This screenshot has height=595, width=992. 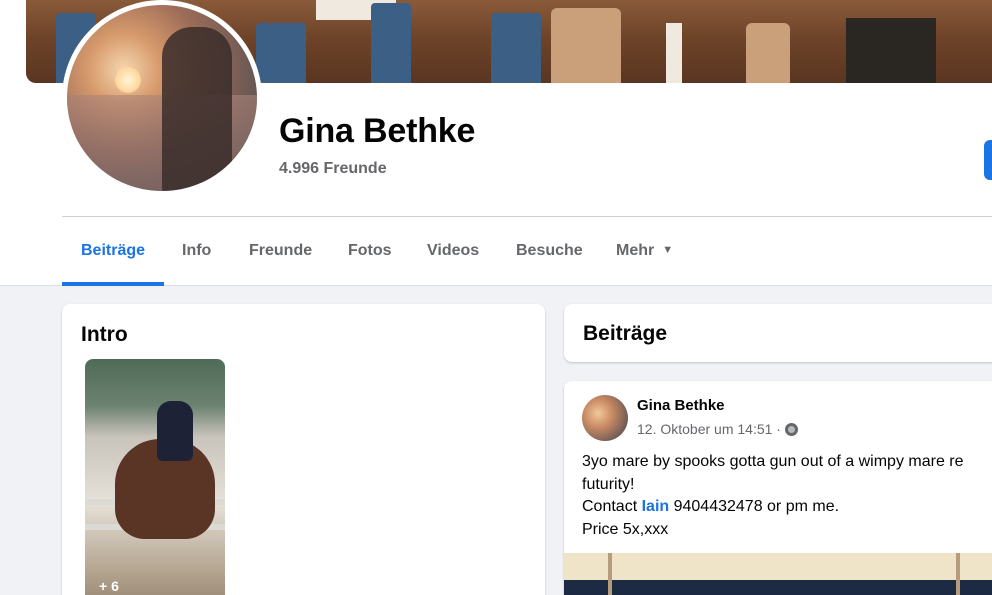 I want to click on caret-down-icon: ▼, so click(x=668, y=250).